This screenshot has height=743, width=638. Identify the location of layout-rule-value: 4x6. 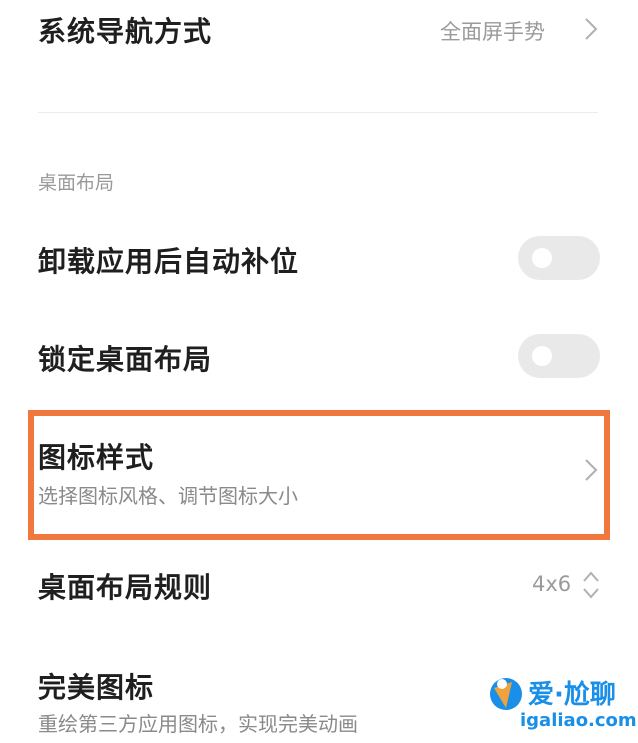
(552, 584).